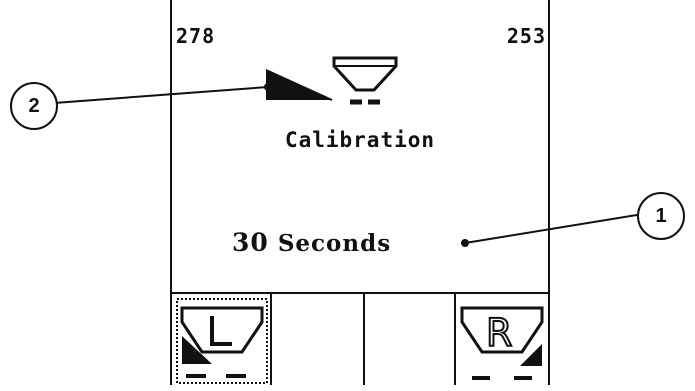 The width and height of the screenshot is (695, 391). I want to click on callout-1: 1, so click(661, 216).